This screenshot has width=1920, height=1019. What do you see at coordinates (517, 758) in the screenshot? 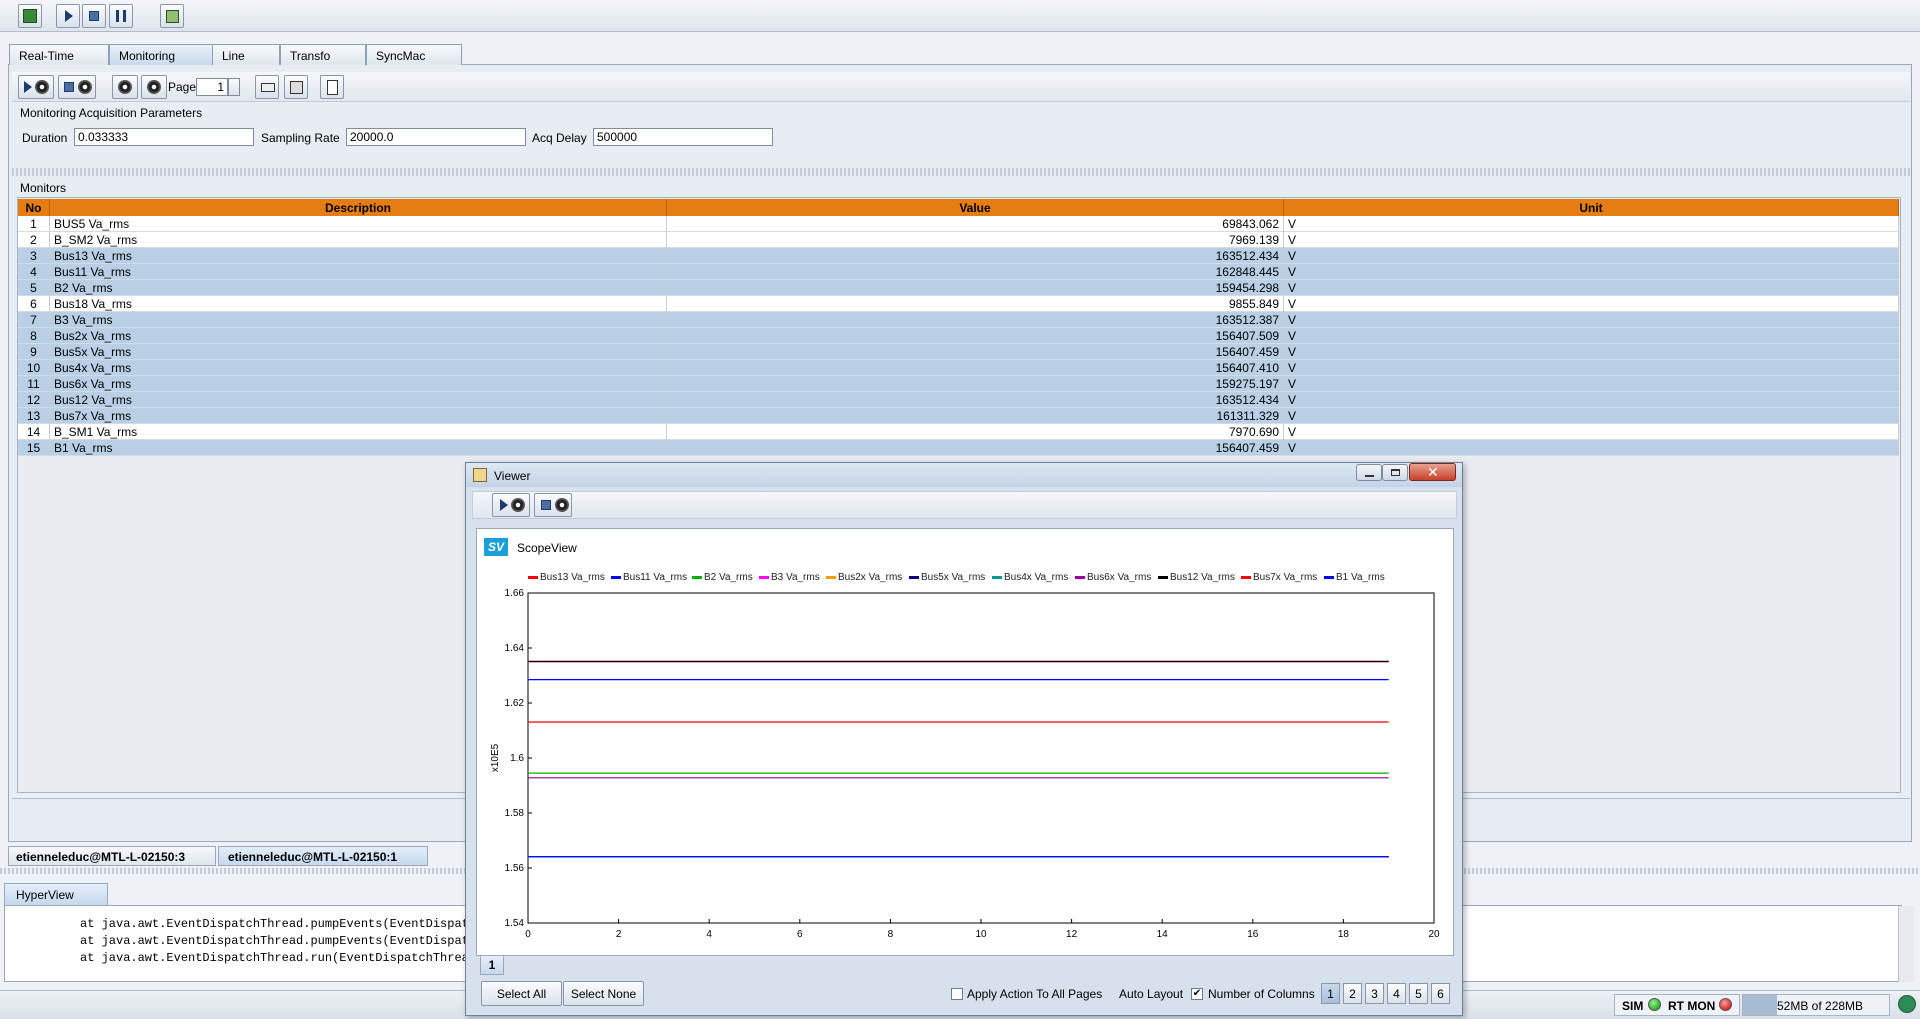
I see `y-tick-label: 1.6` at bounding box center [517, 758].